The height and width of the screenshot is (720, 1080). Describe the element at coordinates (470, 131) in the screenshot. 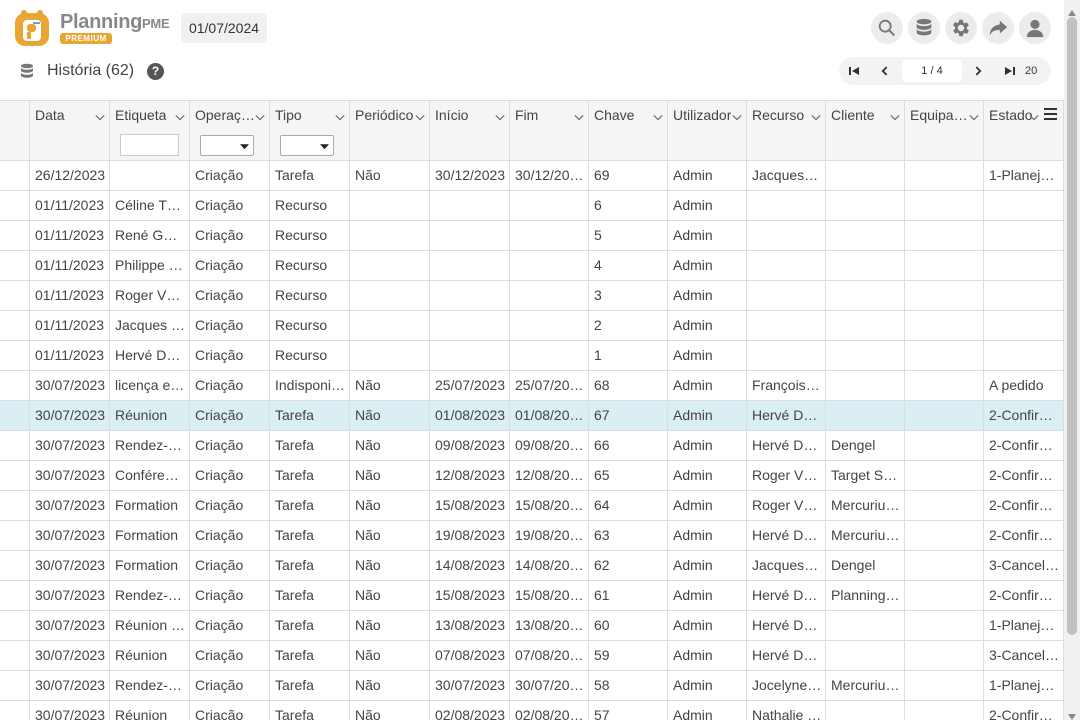

I see `column-header: Início` at that location.